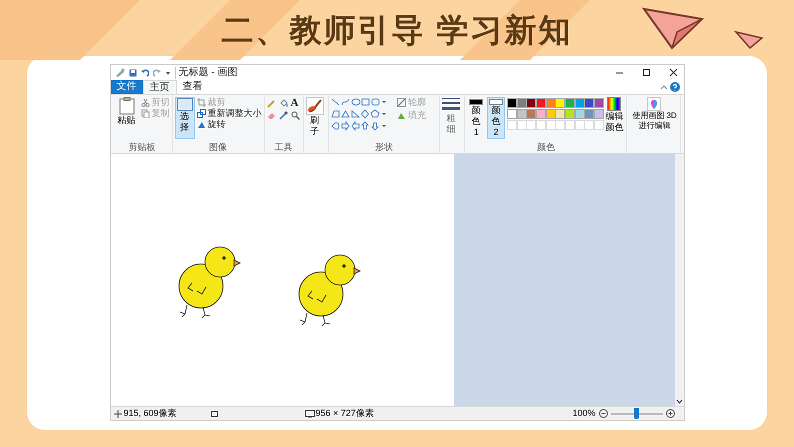 The image size is (794, 447). Describe the element at coordinates (654, 114) in the screenshot. I see `paint3d-button: 使用画图 3D 进行编辑` at that location.